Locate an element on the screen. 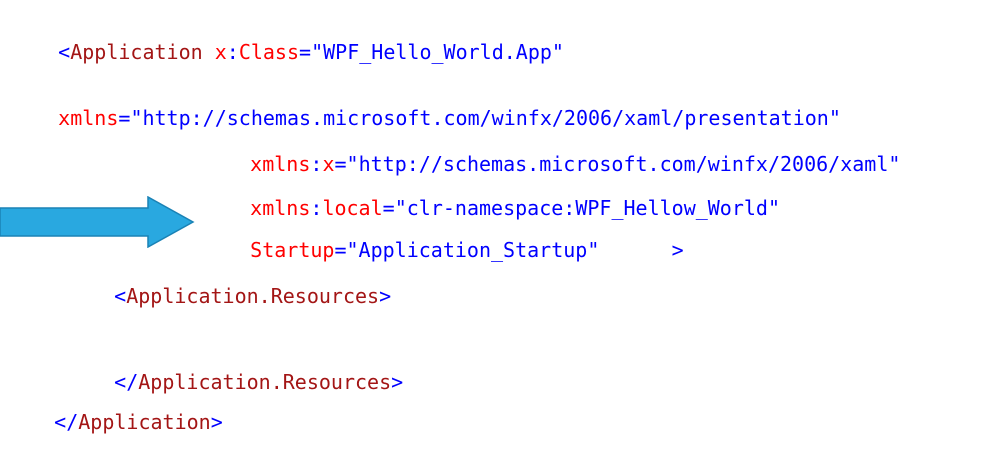 This screenshot has width=994, height=464. code-line-7: </Application.Resources> is located at coordinates (234, 367).